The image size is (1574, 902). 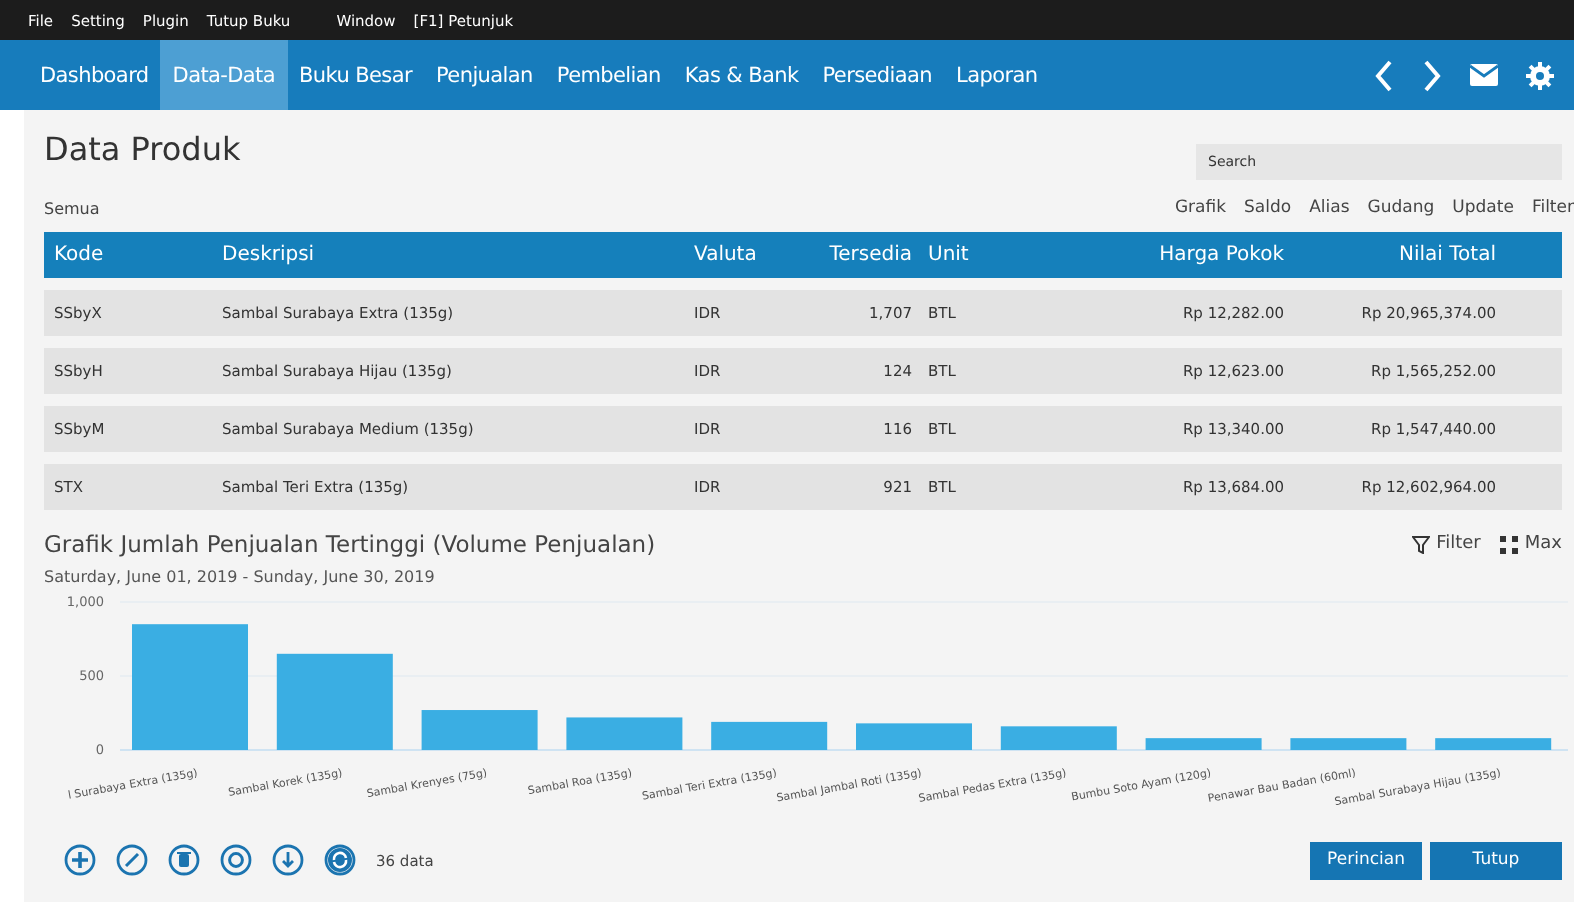 I want to click on envelope-icon, so click(x=1484, y=75).